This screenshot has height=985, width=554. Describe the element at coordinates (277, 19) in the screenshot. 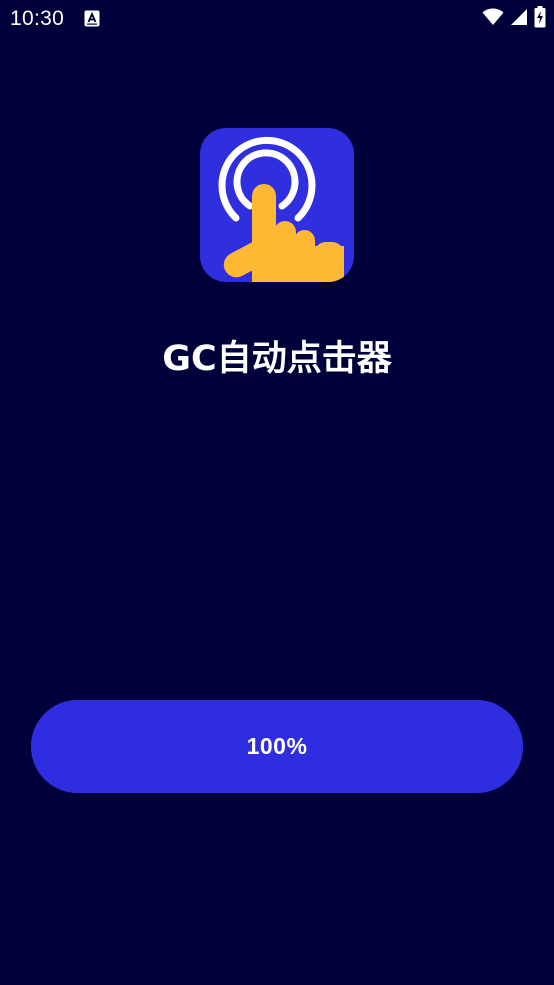

I see `status-bar: 10:30` at that location.